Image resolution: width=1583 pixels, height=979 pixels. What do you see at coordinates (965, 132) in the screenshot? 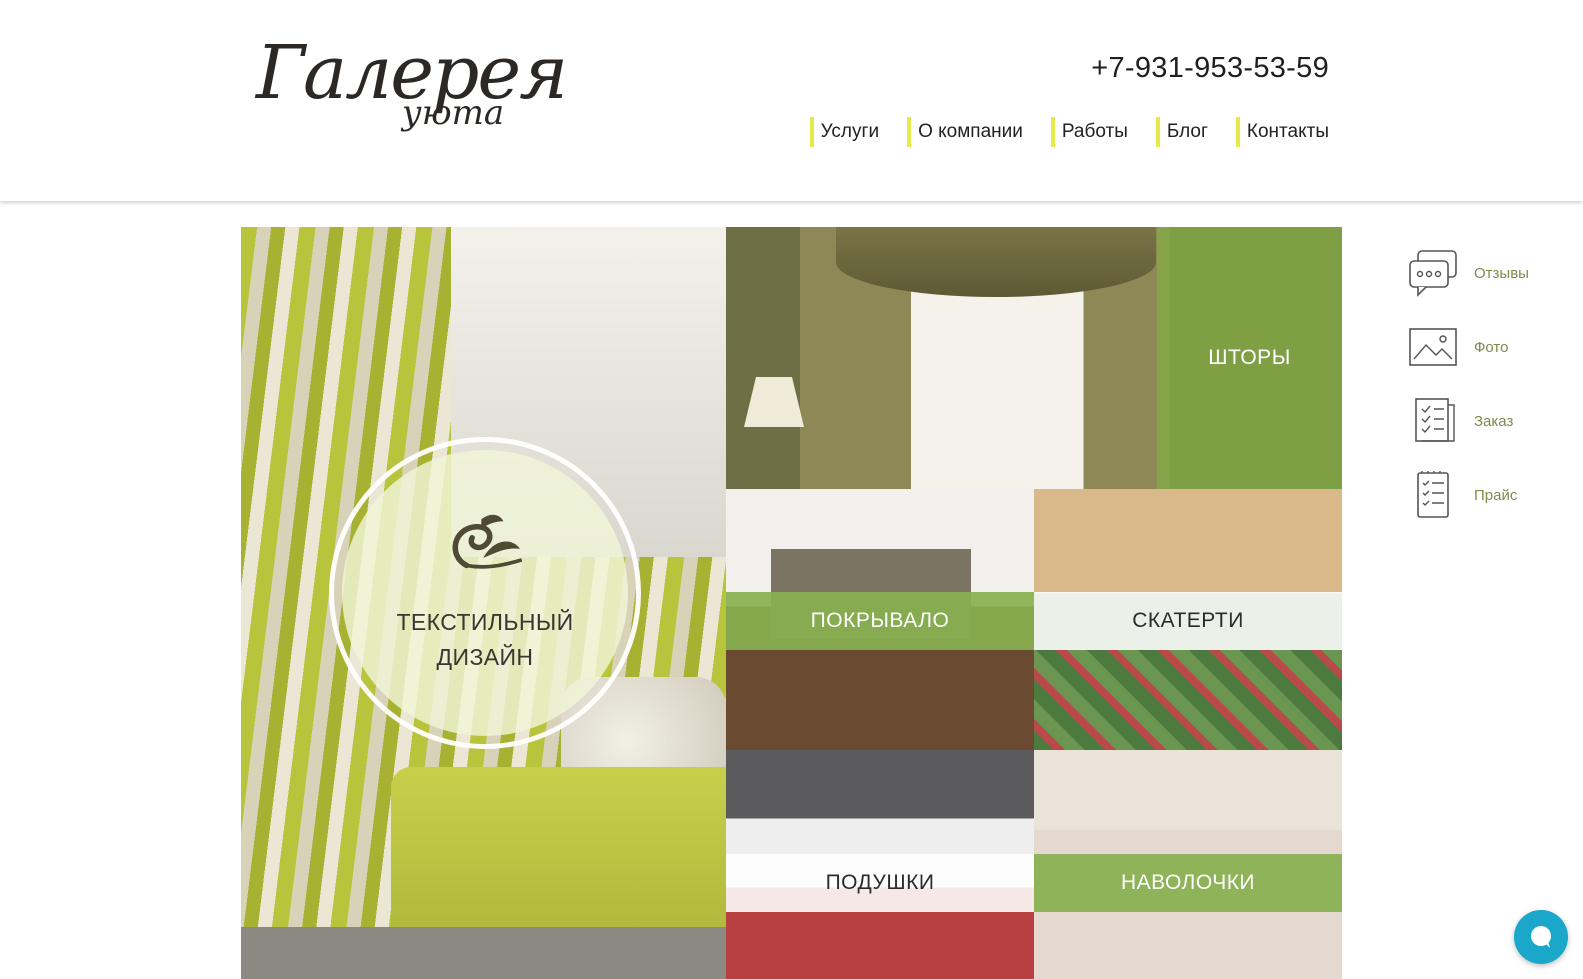
I see `nav-item-about: О компании` at bounding box center [965, 132].